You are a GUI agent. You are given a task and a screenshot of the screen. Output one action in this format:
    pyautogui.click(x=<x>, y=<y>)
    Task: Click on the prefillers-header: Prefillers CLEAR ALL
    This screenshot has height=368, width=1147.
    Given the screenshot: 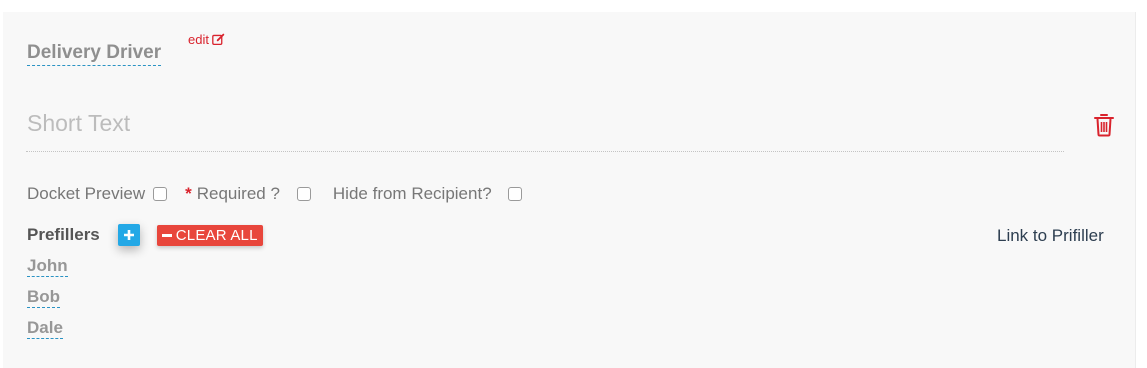 What is the action you would take?
    pyautogui.click(x=145, y=235)
    